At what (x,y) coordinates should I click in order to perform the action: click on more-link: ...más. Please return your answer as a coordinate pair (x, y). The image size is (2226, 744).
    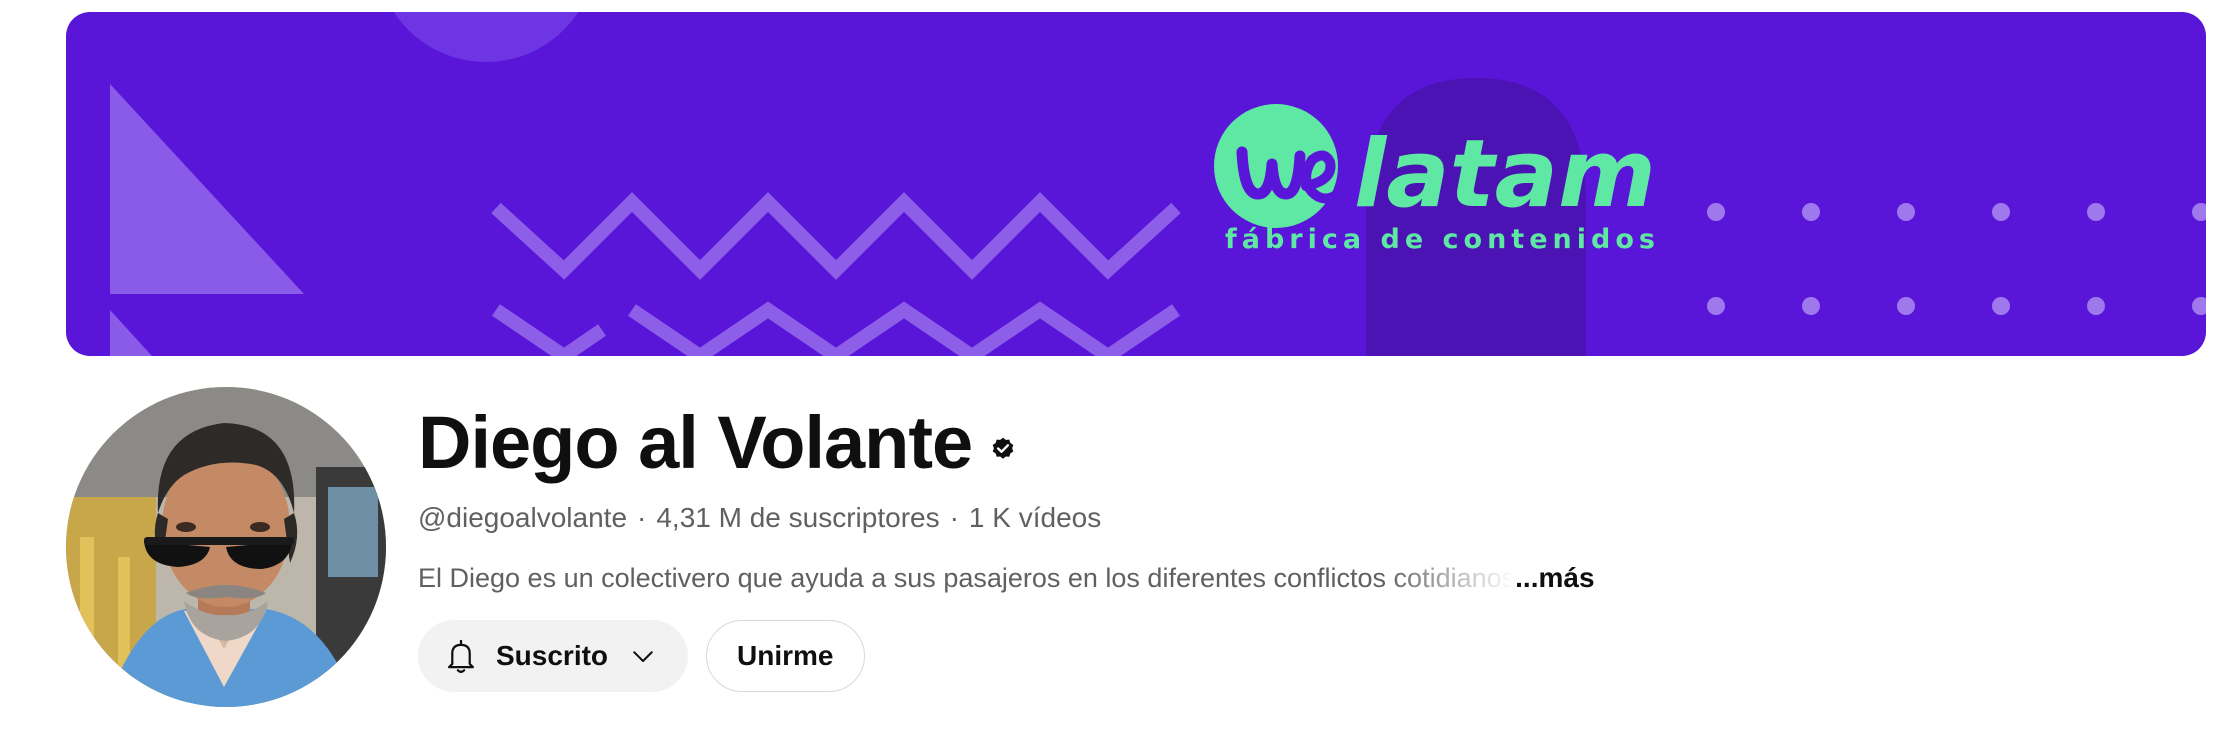
    Looking at the image, I should click on (1554, 578).